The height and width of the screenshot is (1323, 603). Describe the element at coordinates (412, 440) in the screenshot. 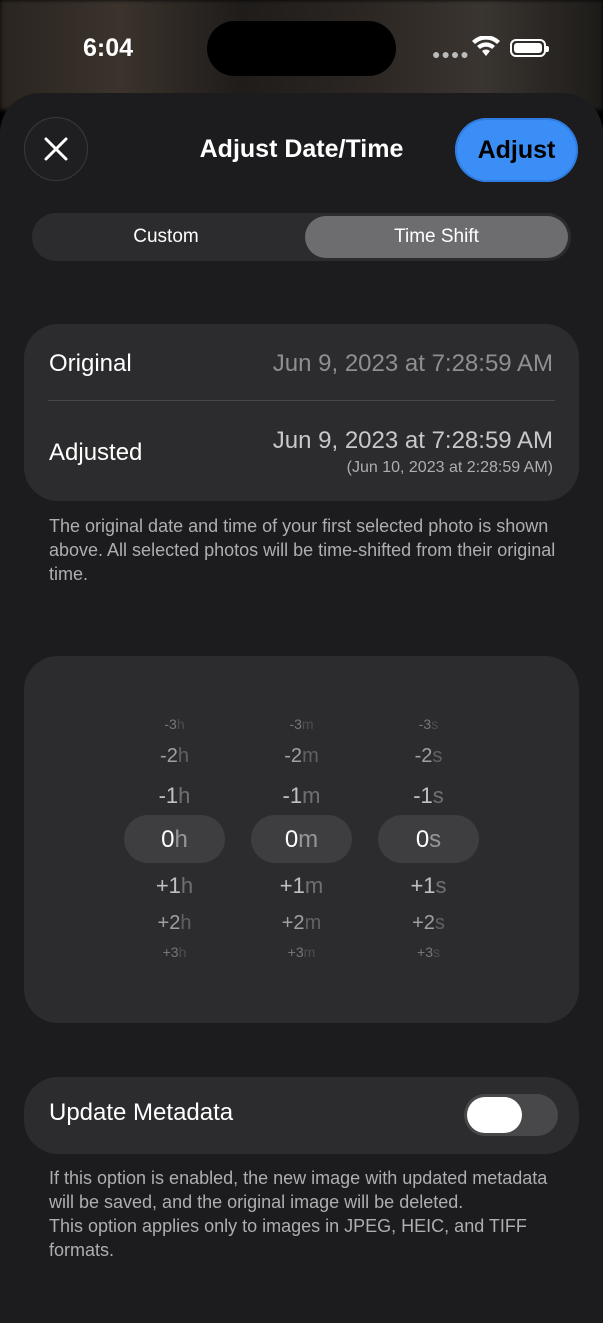

I see `adjusted-value: Jun 9, 2023 at 7:28:59 AM` at that location.